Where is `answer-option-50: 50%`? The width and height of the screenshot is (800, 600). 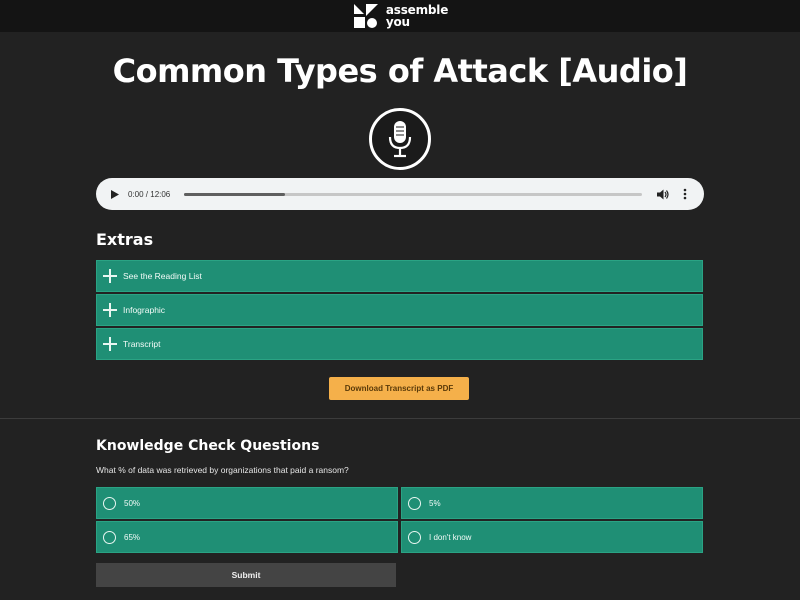 answer-option-50: 50% is located at coordinates (247, 503).